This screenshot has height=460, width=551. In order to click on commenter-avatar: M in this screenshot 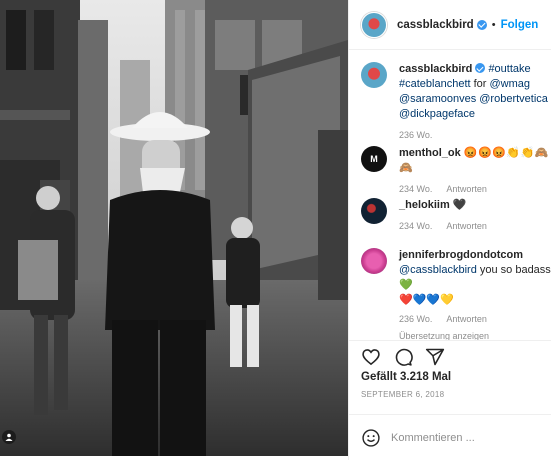, I will do `click(374, 159)`.